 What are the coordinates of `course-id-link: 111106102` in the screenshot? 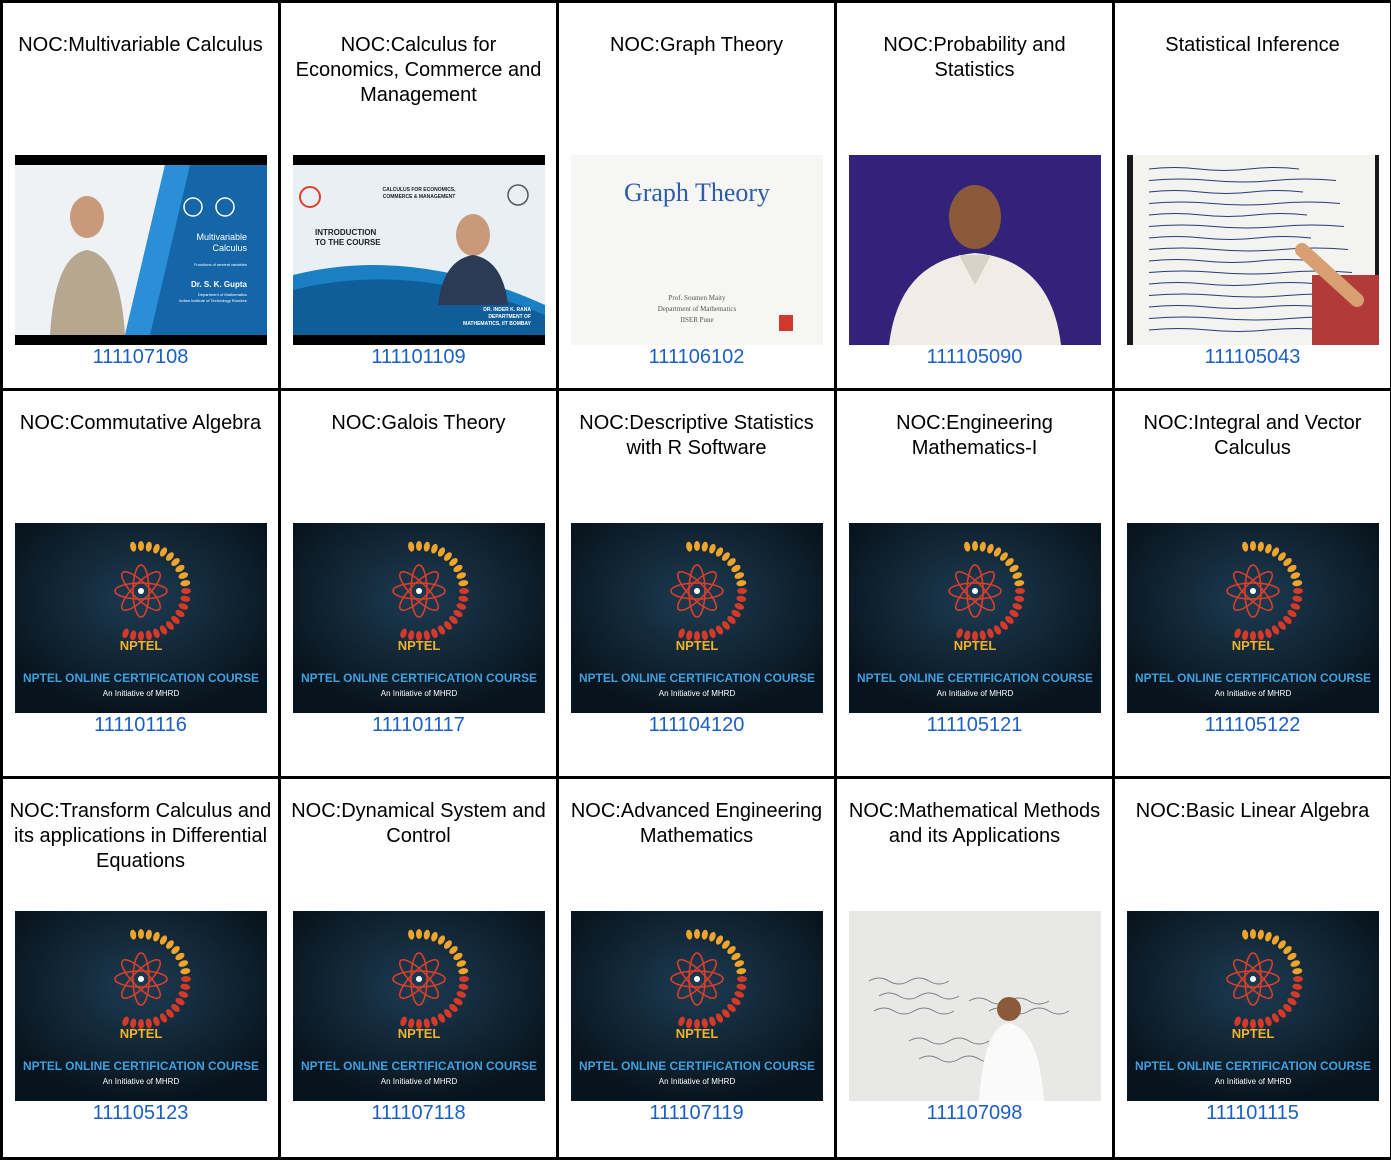 It's located at (697, 357).